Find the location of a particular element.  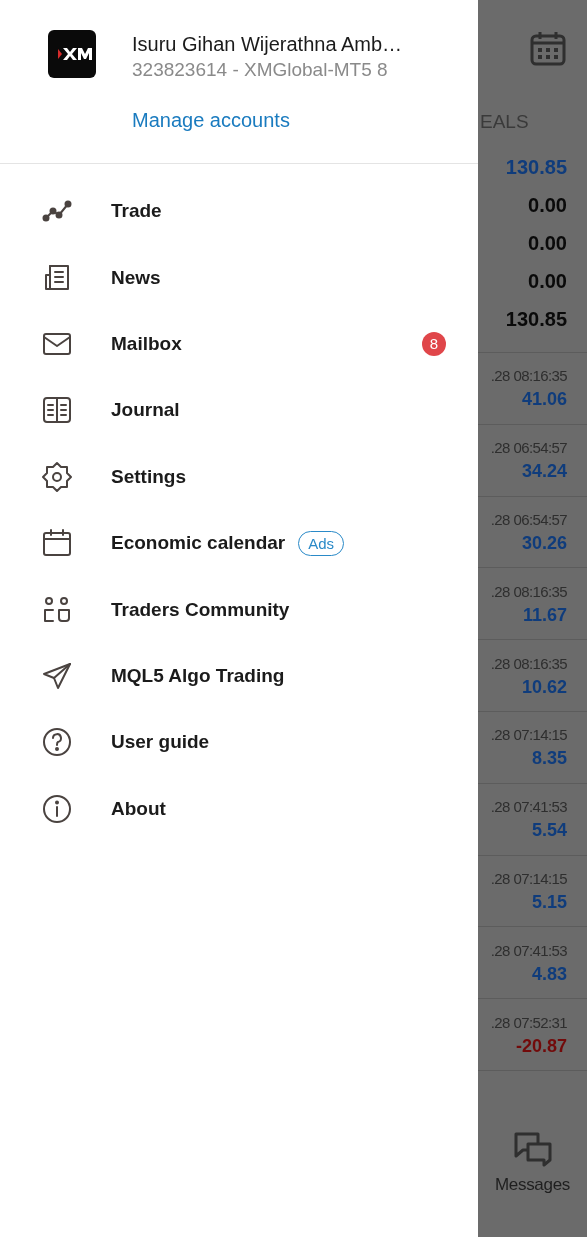

menu-item: Mailbox 8 is located at coordinates (239, 344).